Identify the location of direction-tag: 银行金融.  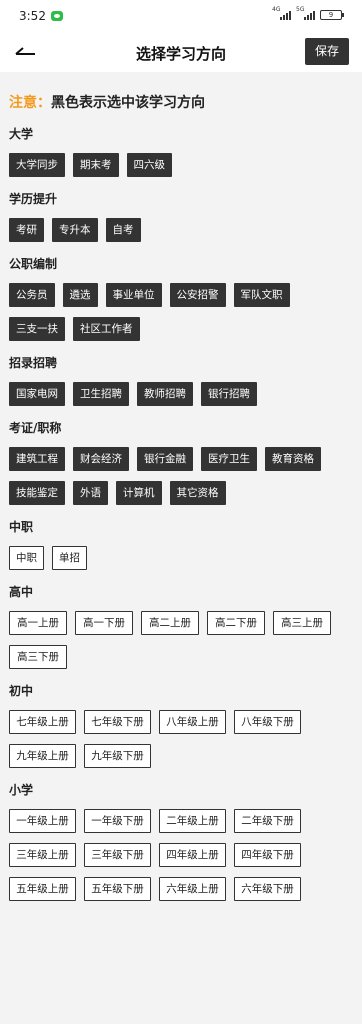
(165, 459).